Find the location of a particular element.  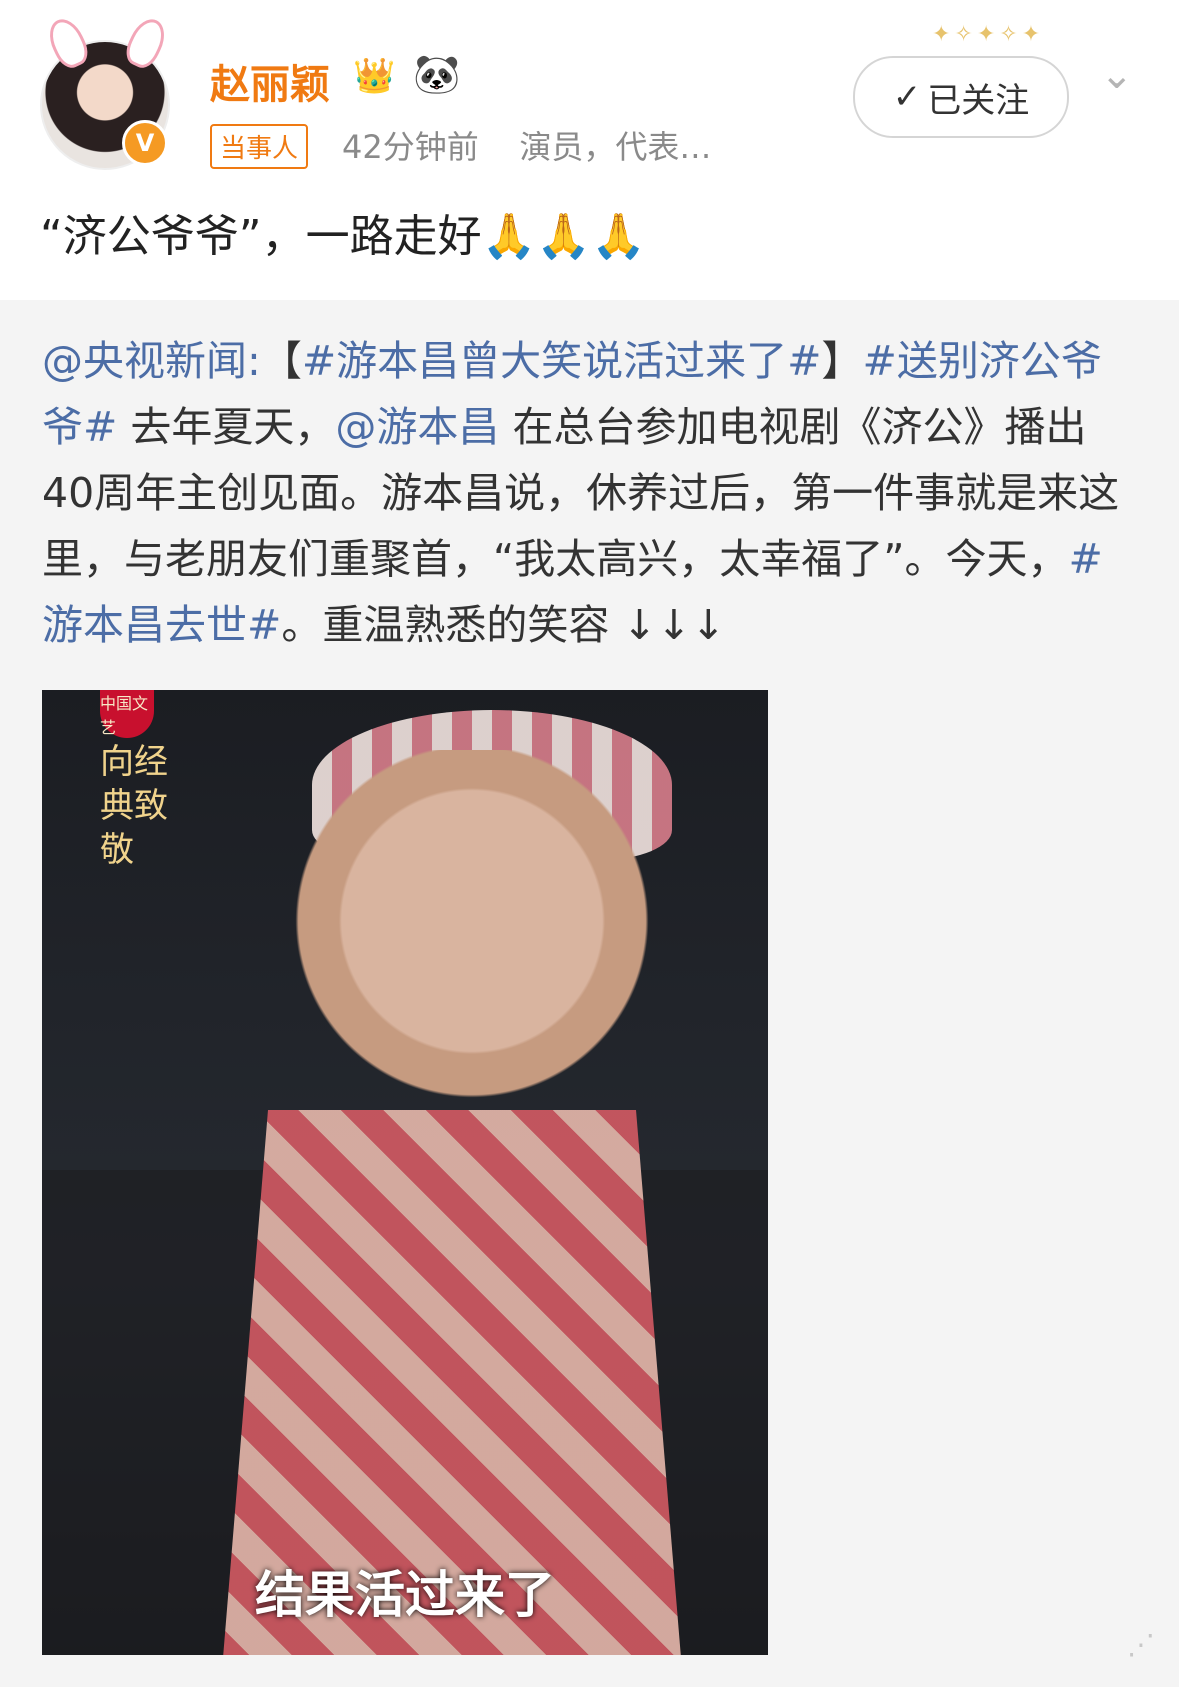

username: 赵丽颖 is located at coordinates (270, 81).